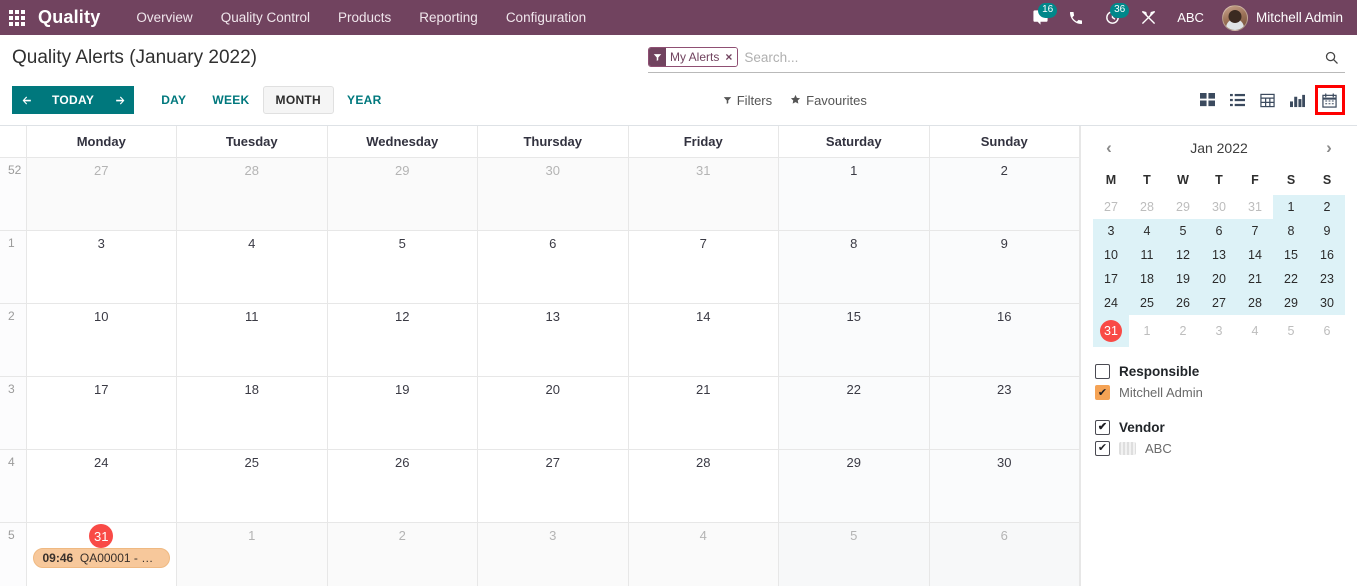  I want to click on calendar-day-cell: 23, so click(1004, 413).